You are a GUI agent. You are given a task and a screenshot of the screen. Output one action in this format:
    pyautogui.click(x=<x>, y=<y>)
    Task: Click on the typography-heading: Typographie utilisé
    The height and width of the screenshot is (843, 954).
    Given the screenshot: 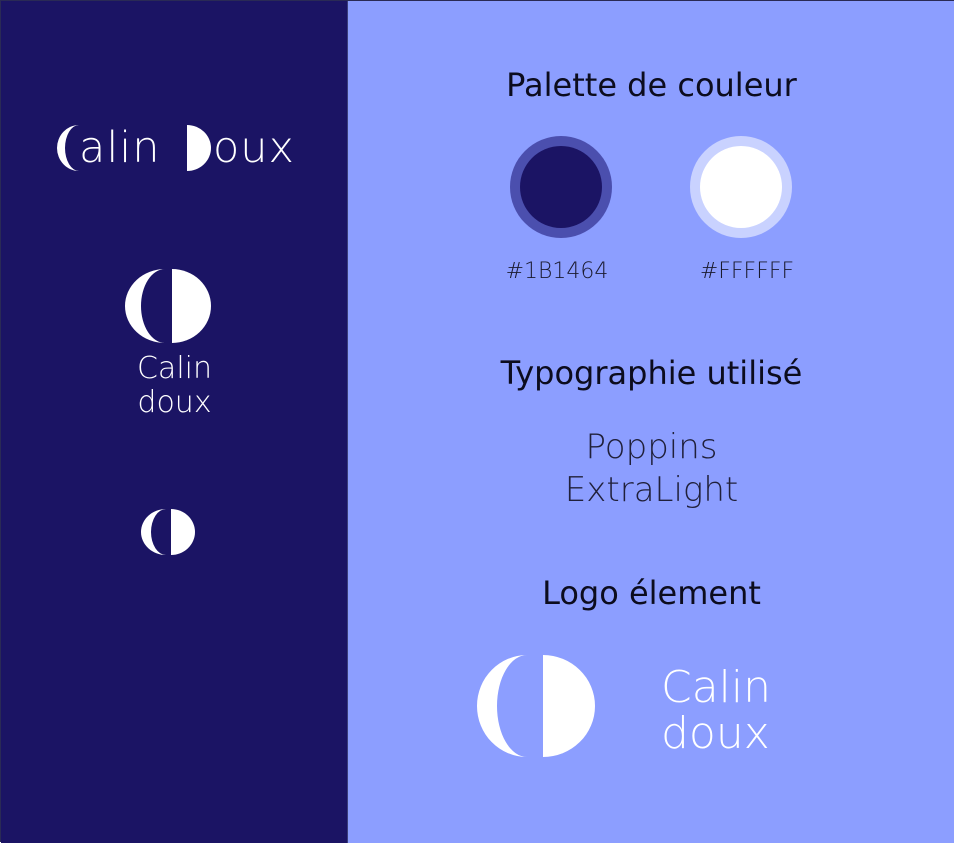 What is the action you would take?
    pyautogui.click(x=651, y=373)
    